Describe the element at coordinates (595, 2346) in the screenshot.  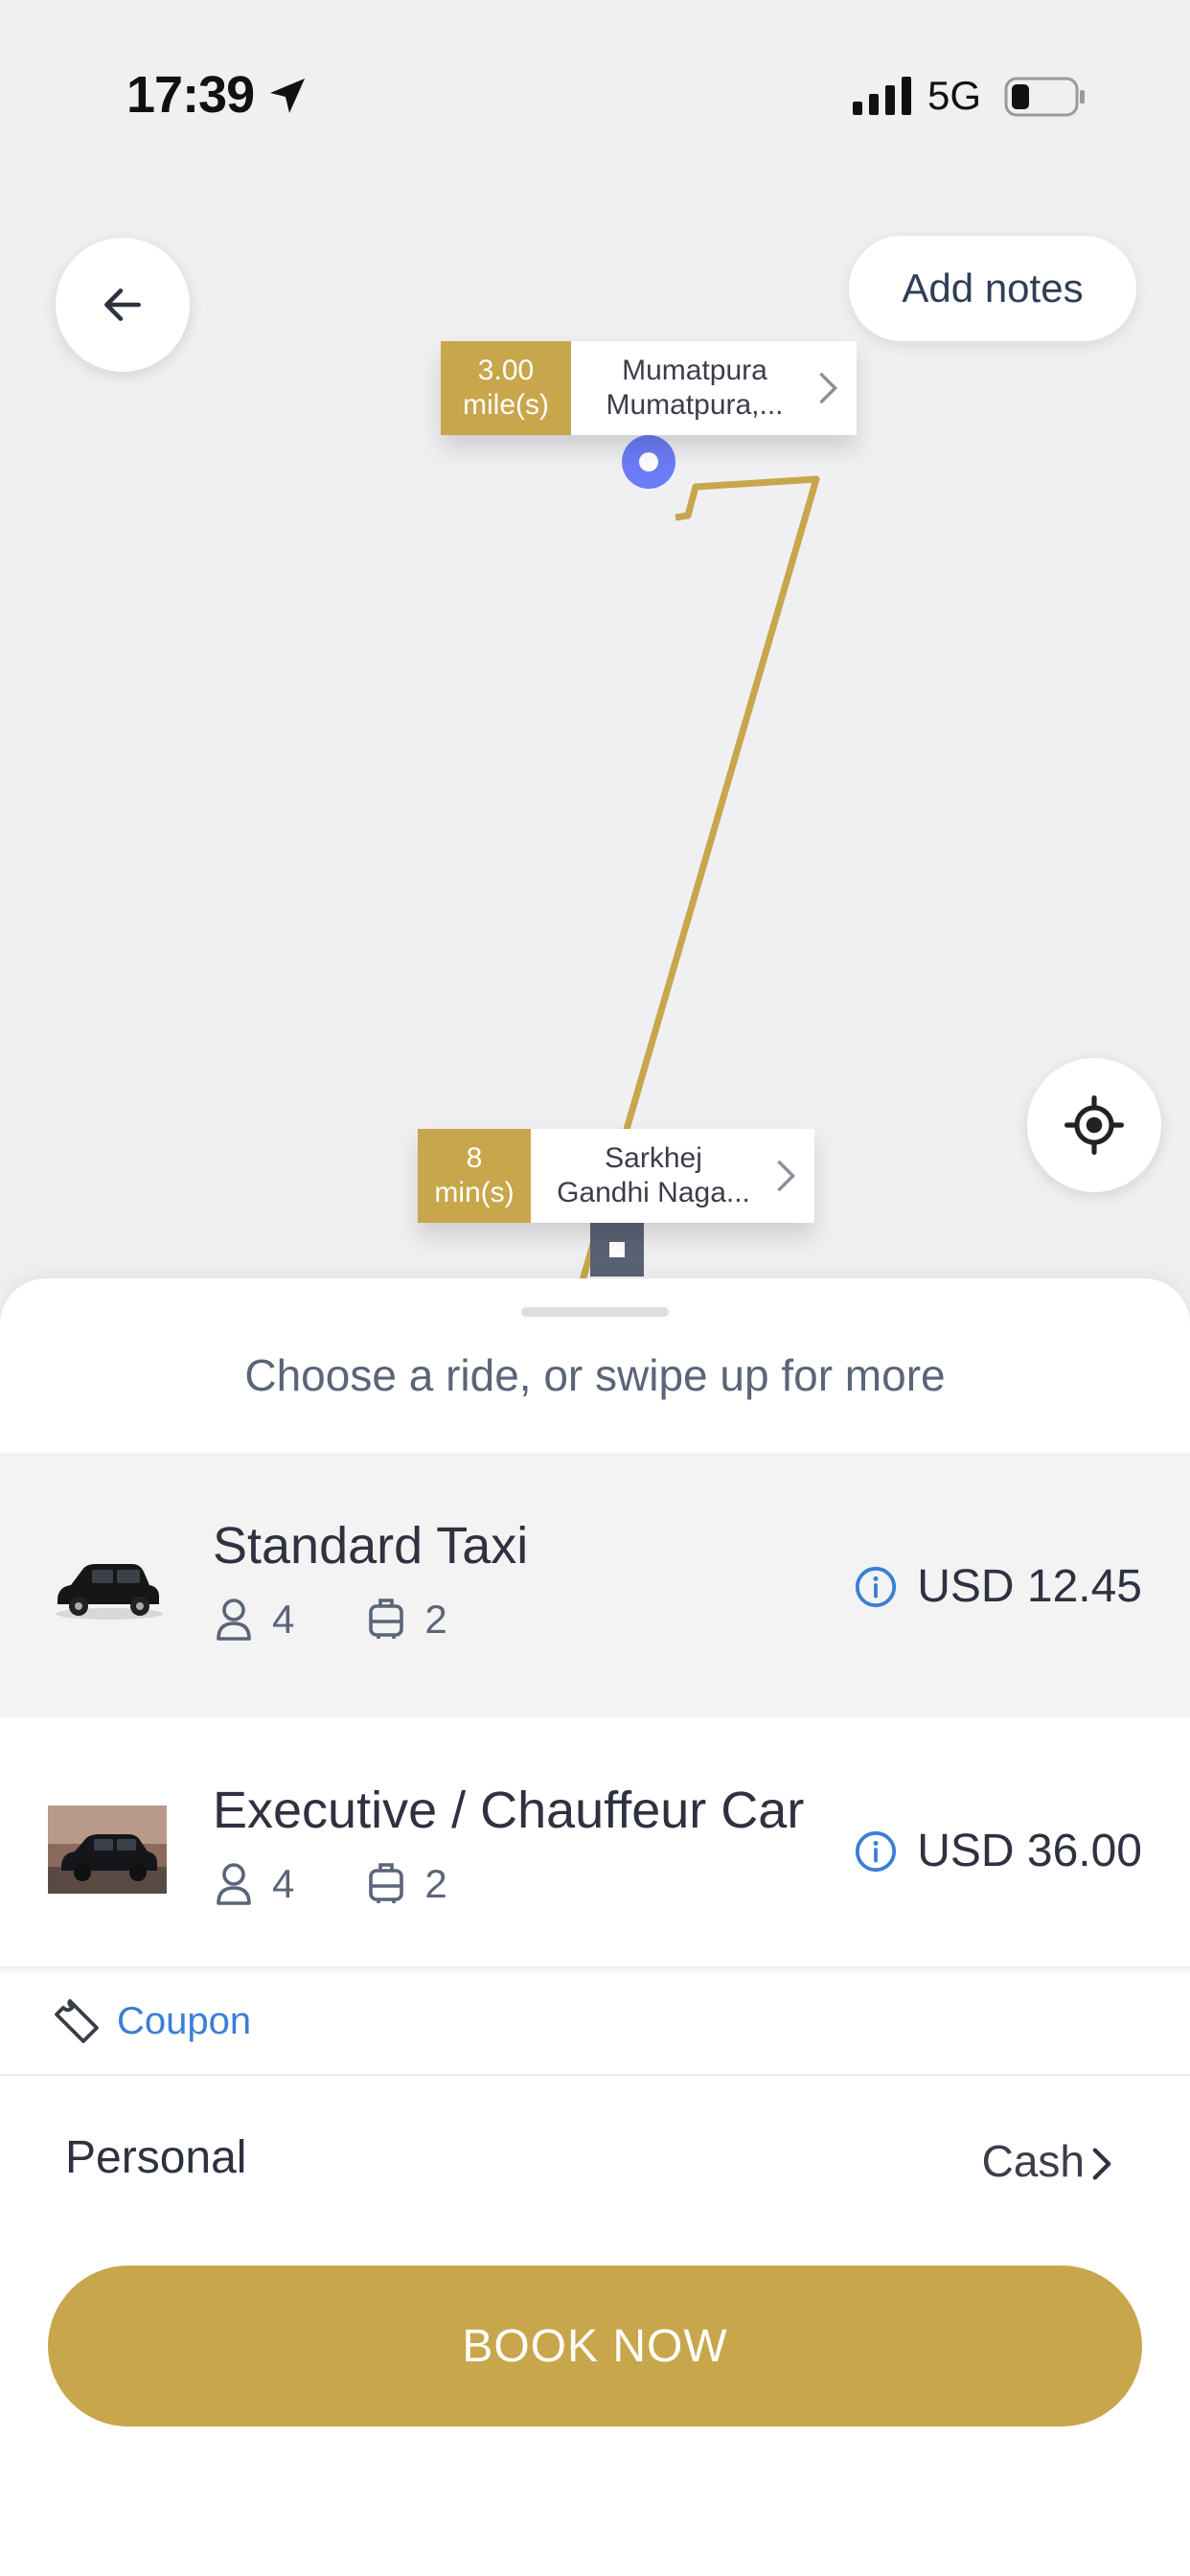
I see `book-now-button: BOOK NOW` at that location.